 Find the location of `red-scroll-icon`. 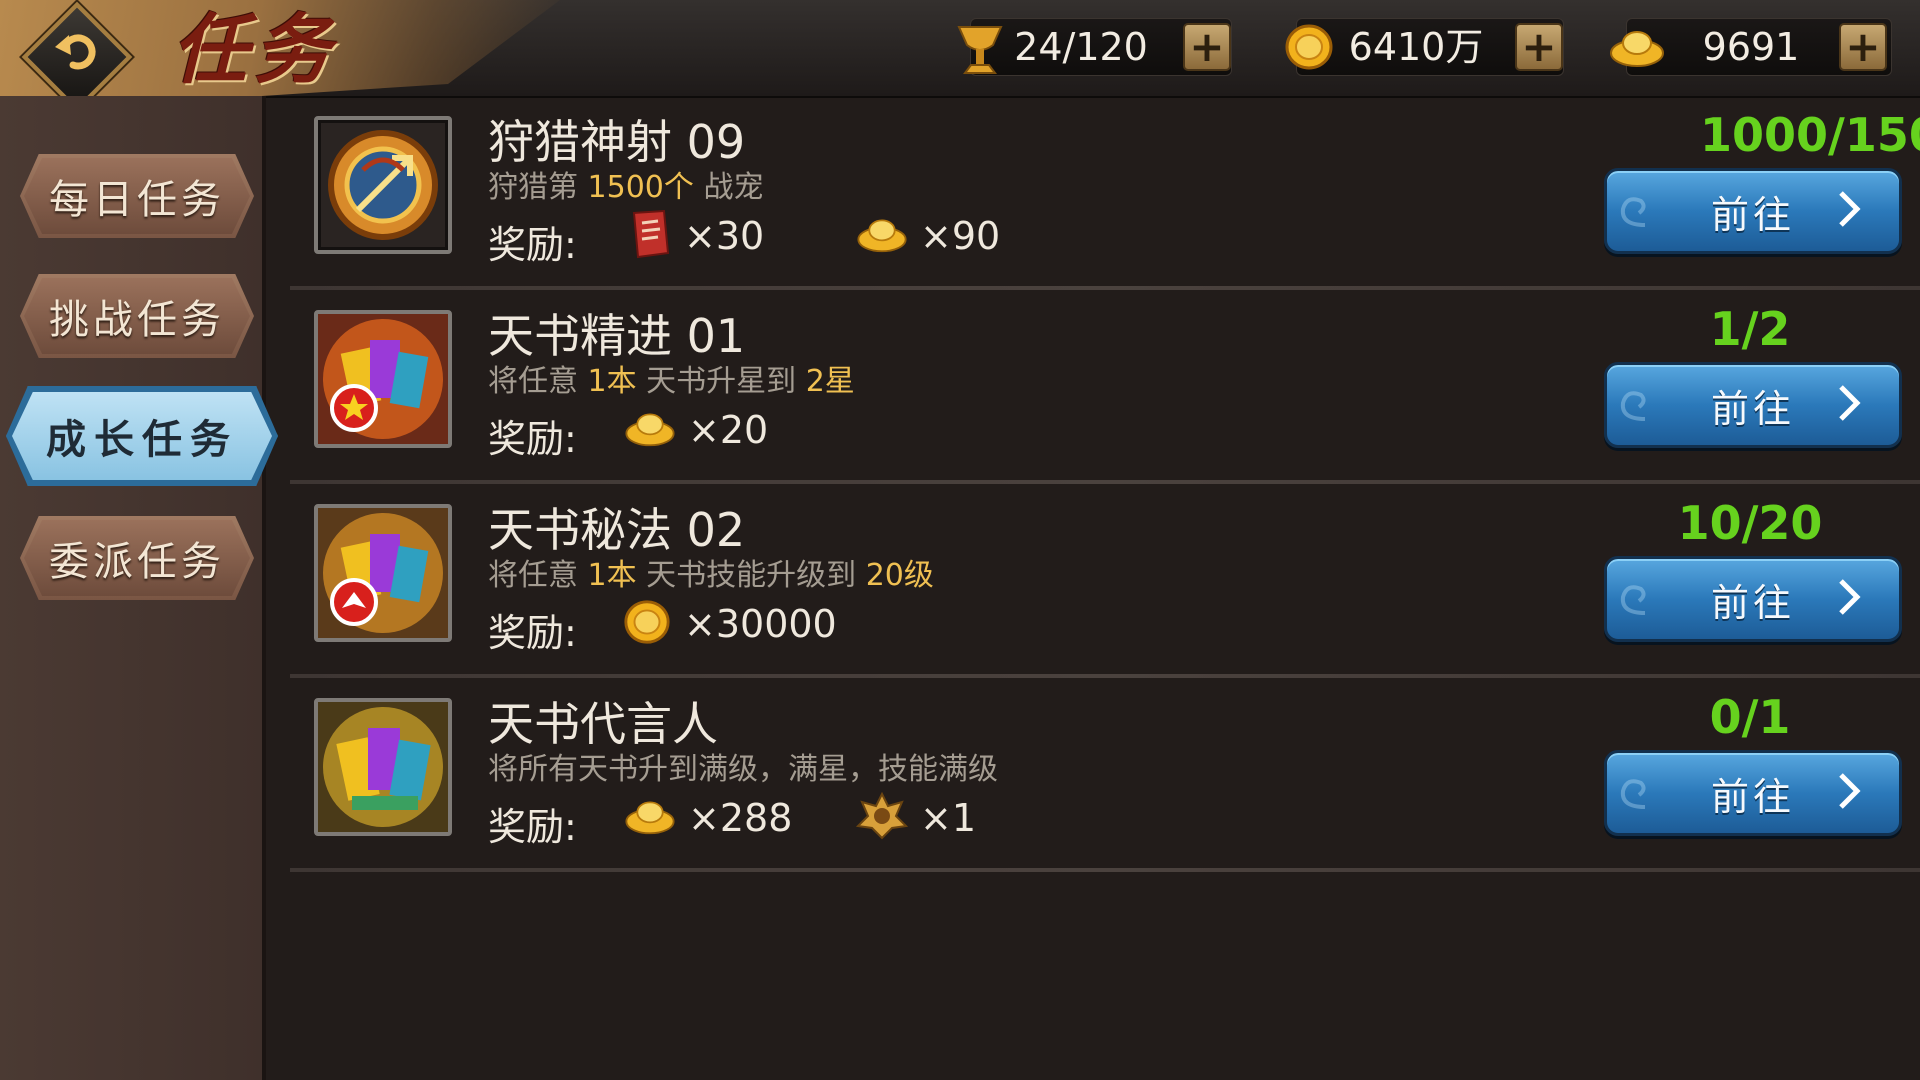

red-scroll-icon is located at coordinates (650, 236).